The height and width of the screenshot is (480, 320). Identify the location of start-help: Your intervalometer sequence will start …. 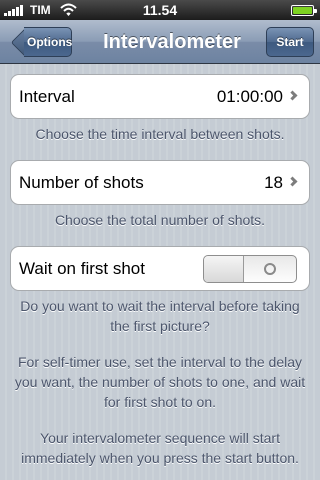
(160, 448).